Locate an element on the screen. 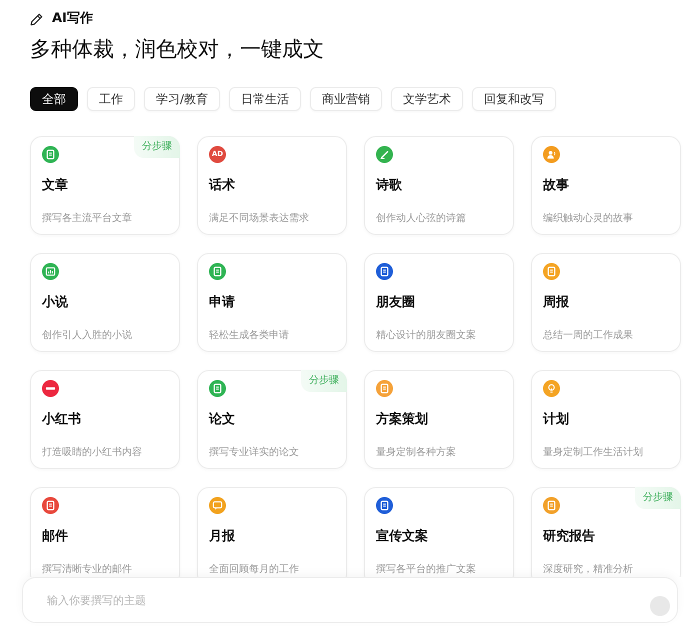  card-title: 小说 is located at coordinates (55, 303).